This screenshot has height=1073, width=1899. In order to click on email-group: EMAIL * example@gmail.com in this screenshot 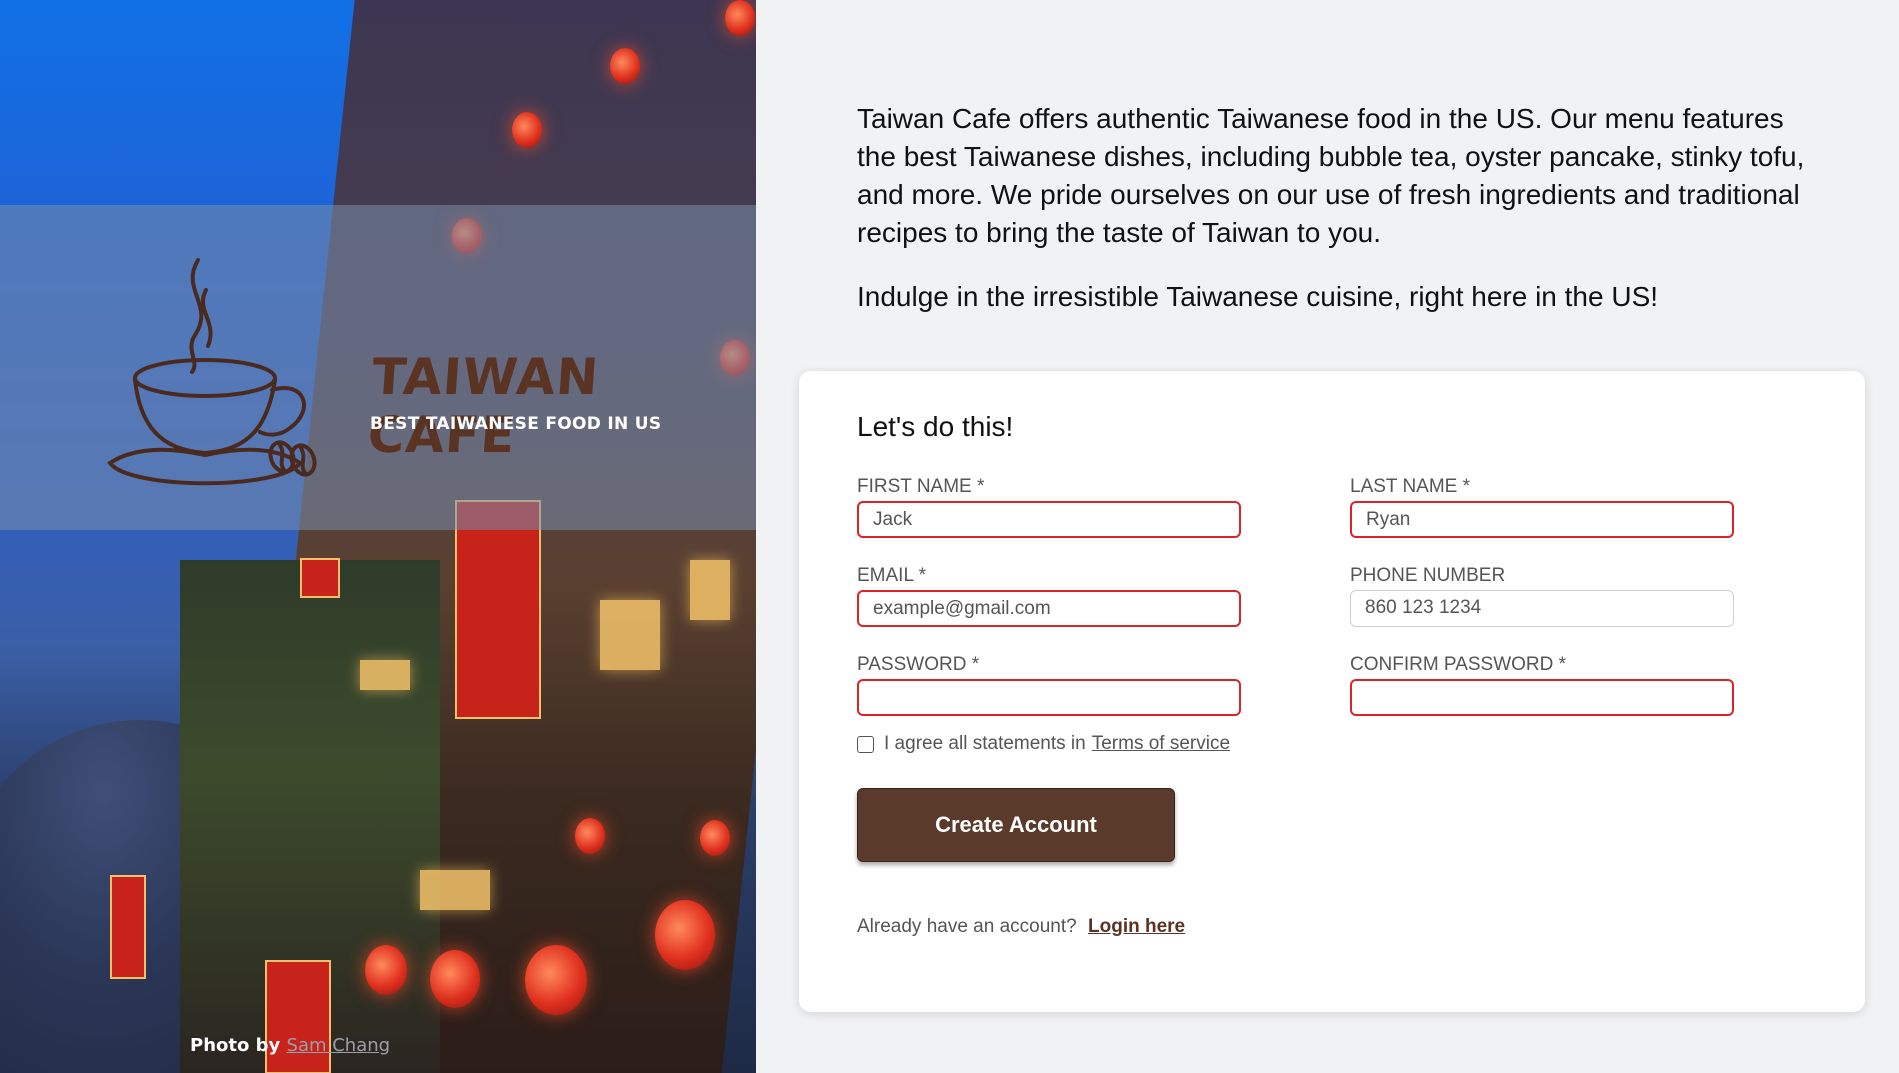, I will do `click(1049, 596)`.